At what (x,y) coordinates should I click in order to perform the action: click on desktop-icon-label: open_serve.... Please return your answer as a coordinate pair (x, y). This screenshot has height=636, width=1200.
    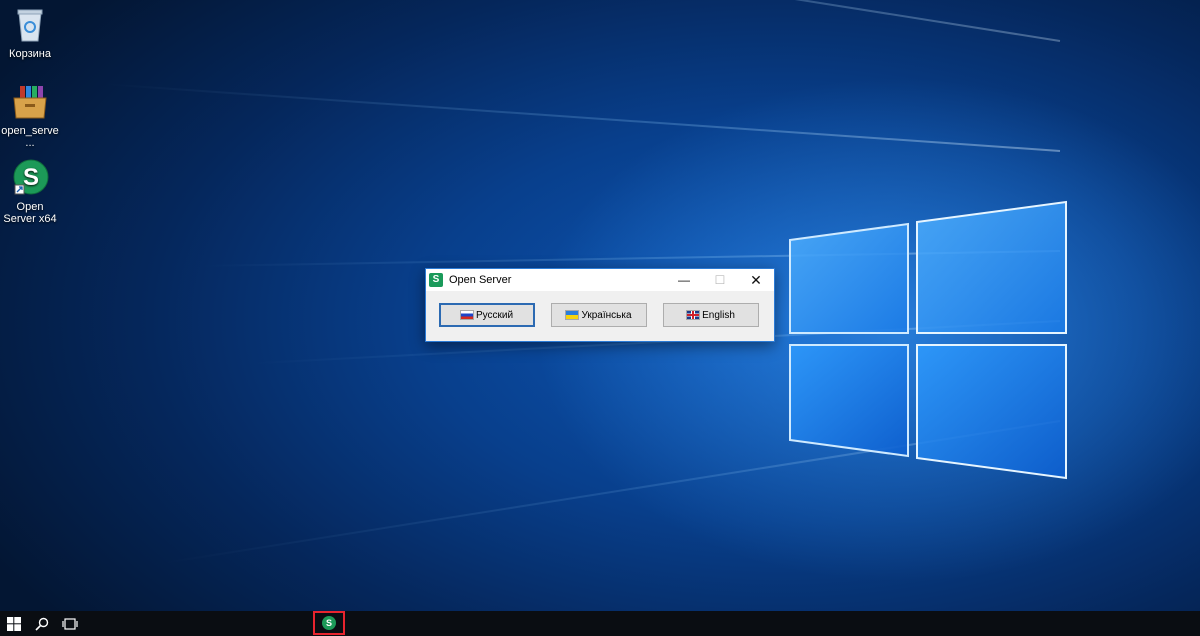
    Looking at the image, I should click on (30, 137).